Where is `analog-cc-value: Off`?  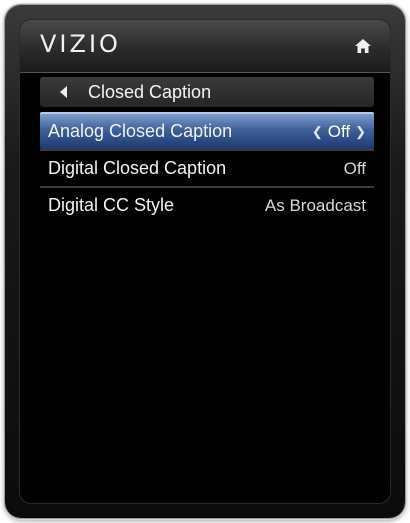 analog-cc-value: Off is located at coordinates (339, 131).